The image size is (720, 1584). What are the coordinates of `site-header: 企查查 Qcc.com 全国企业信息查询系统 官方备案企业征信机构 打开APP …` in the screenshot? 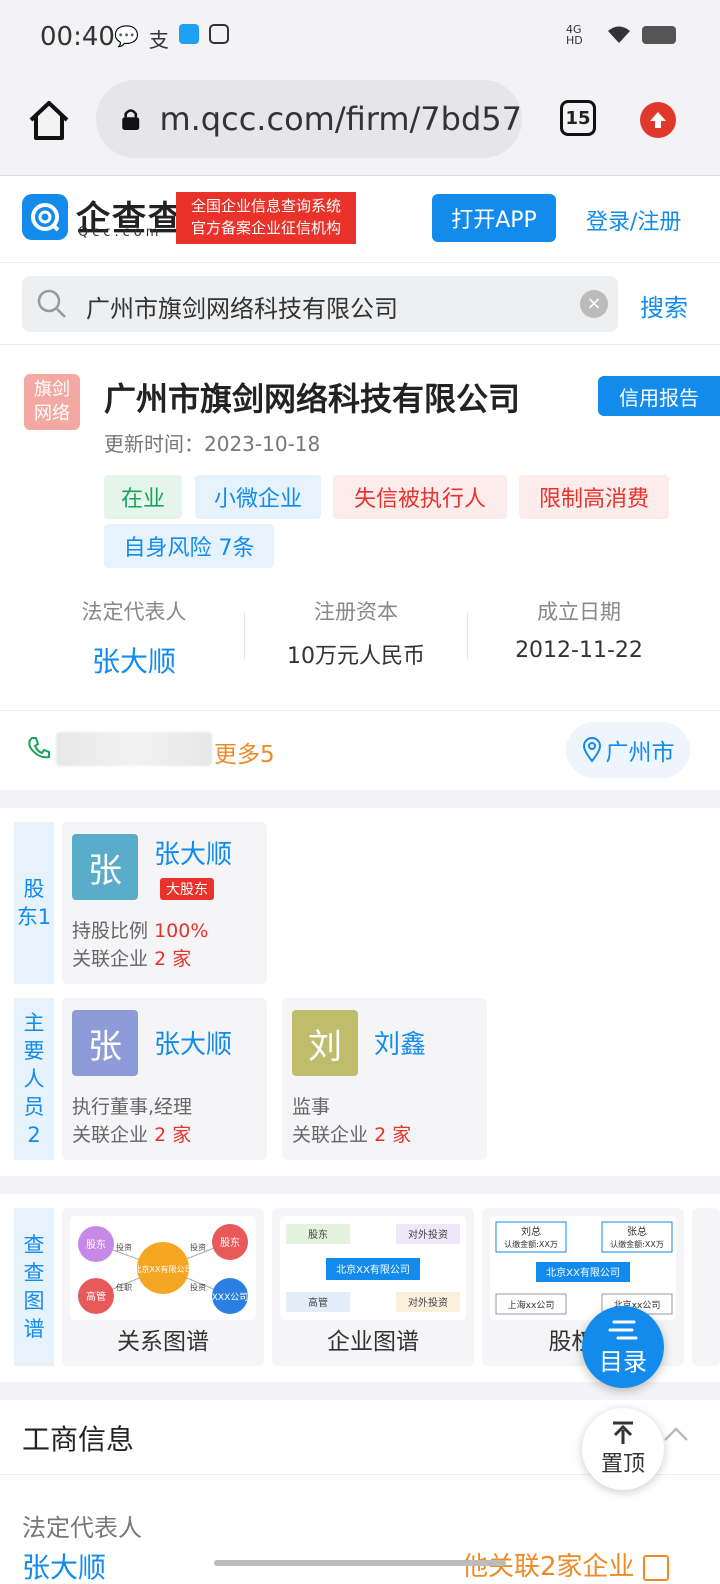 It's located at (360, 220).